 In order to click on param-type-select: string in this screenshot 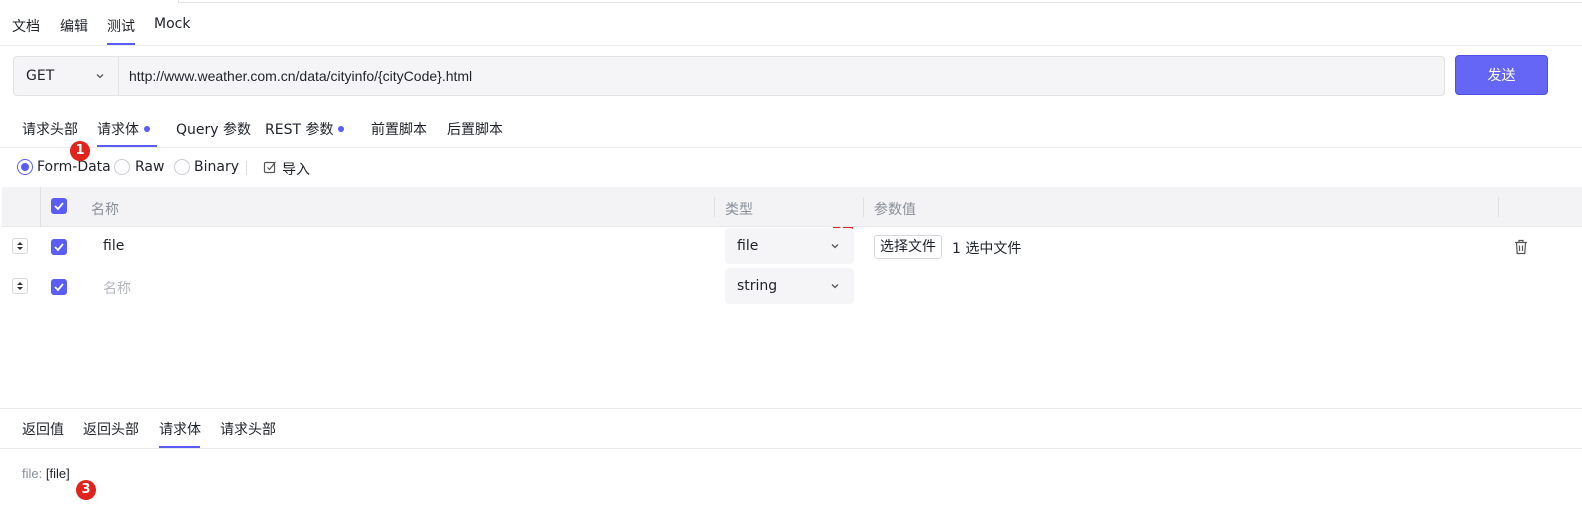, I will do `click(789, 286)`.